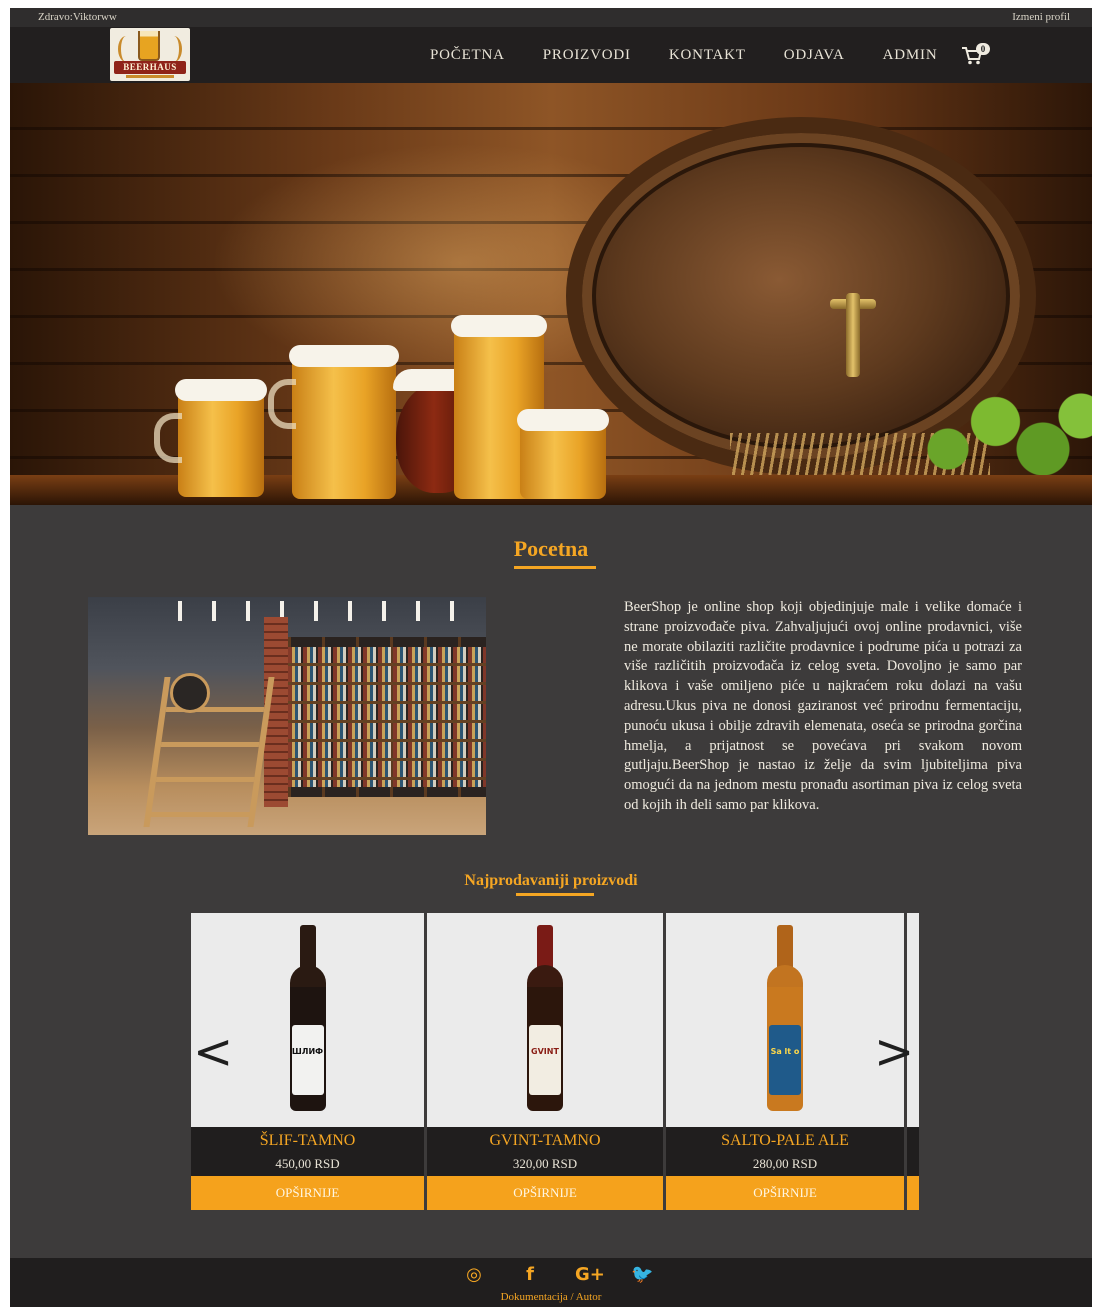 The height and width of the screenshot is (1307, 1094). Describe the element at coordinates (209, 752) in the screenshot. I see `ladder-shelf` at that location.